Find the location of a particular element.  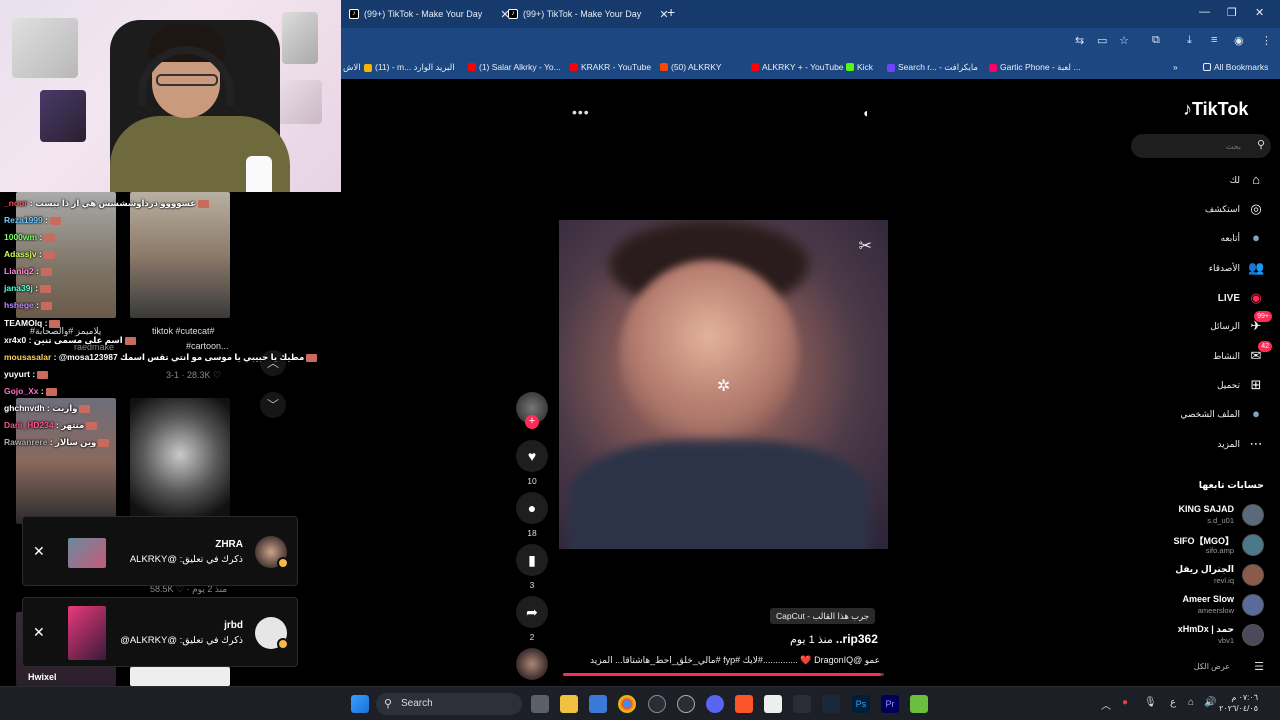

sidebar-nav-item: تحميل ⊞ is located at coordinates (1240, 385).